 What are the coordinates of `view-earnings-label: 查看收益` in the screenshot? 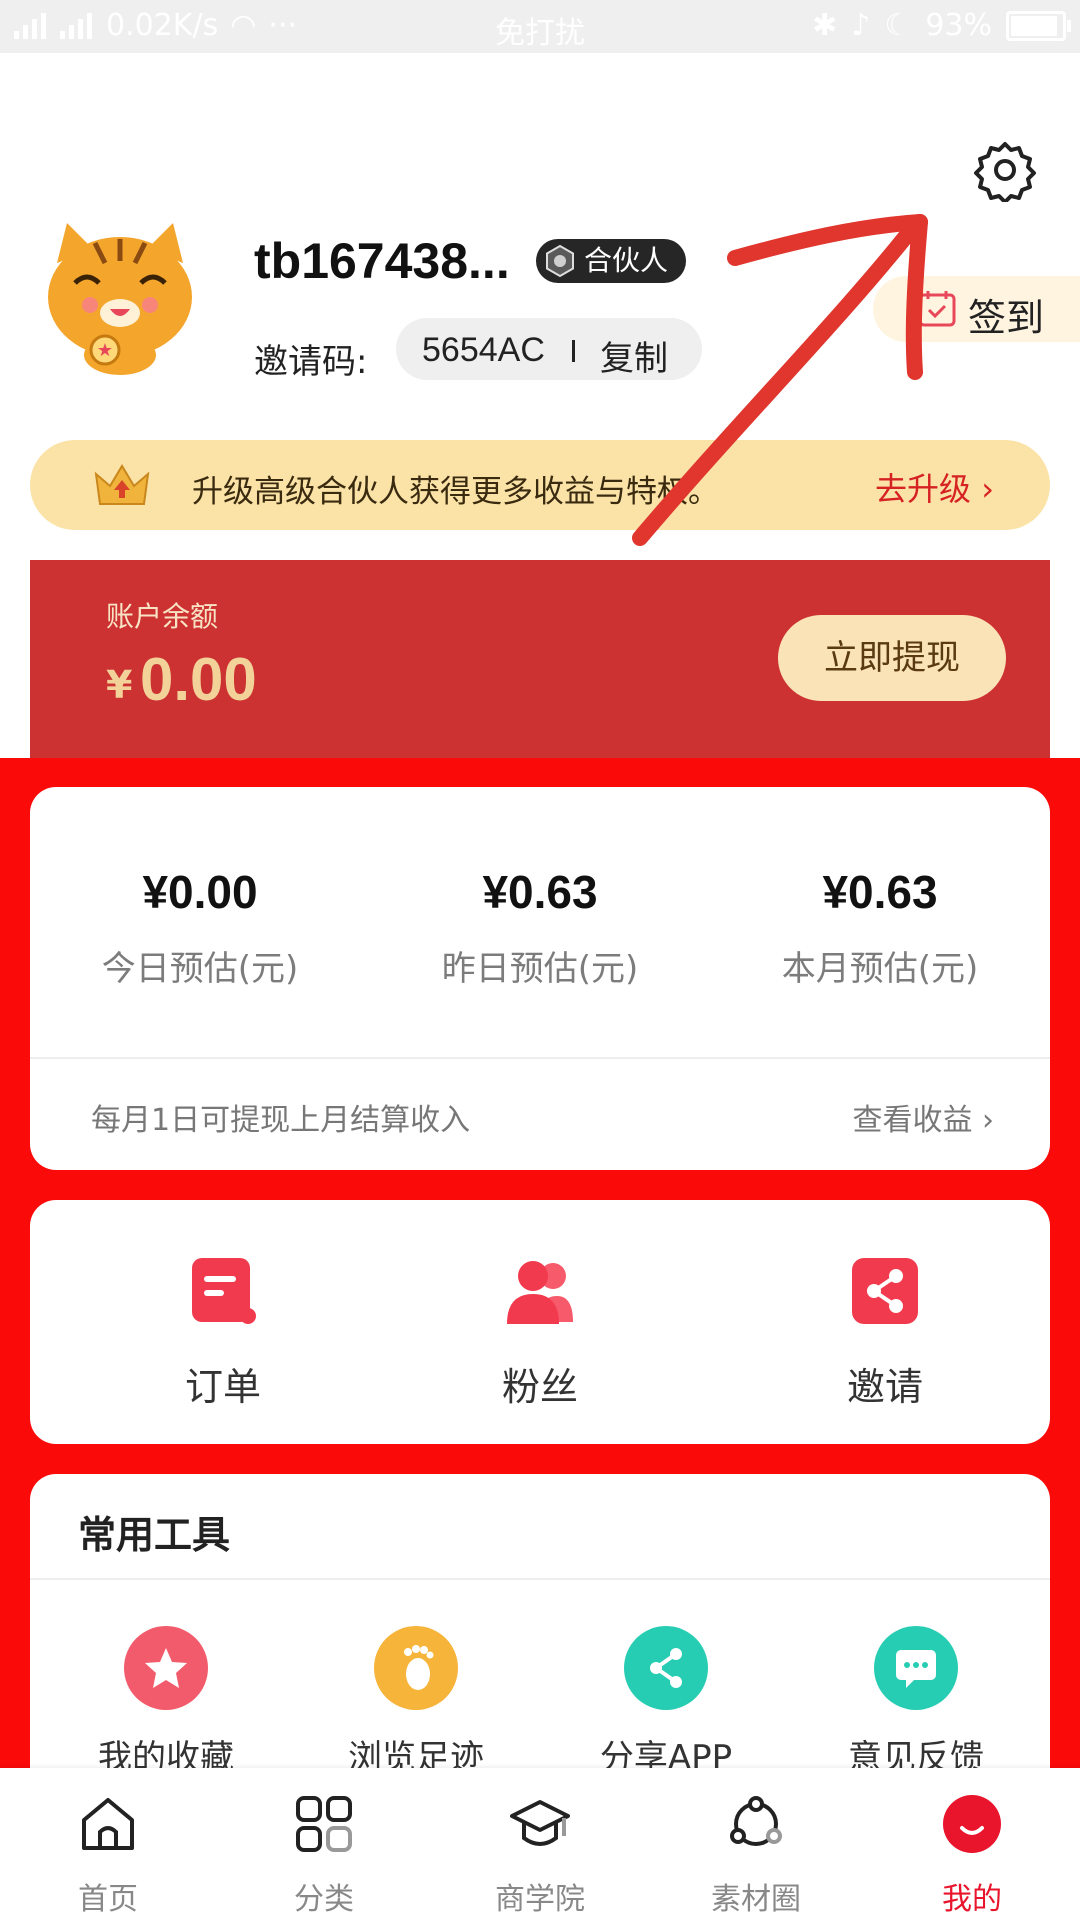 It's located at (912, 1120).